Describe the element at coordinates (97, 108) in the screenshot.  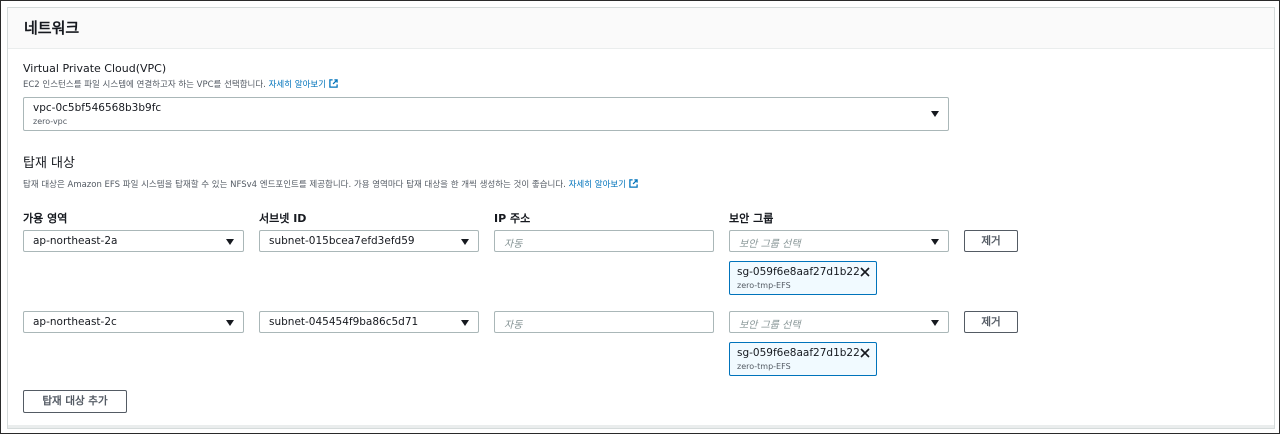
I see `vpc-selected-id: vpc-0c5bf546568b3b9fc` at that location.